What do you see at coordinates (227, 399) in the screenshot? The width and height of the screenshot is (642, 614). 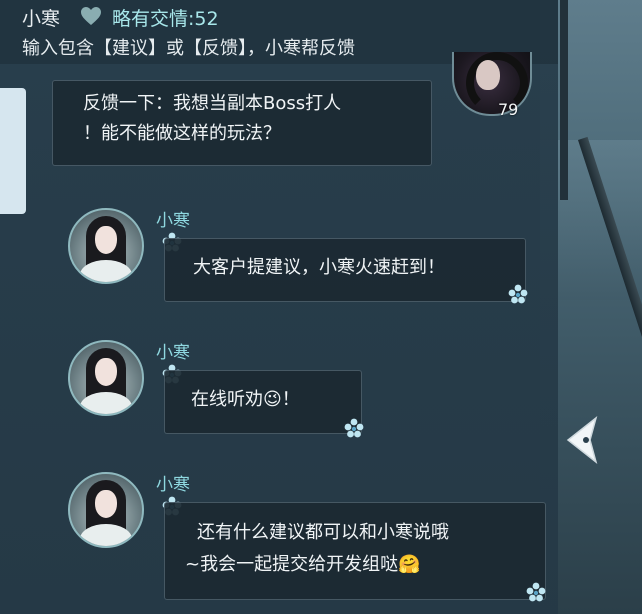 I see `message-text: 在线听劝` at bounding box center [227, 399].